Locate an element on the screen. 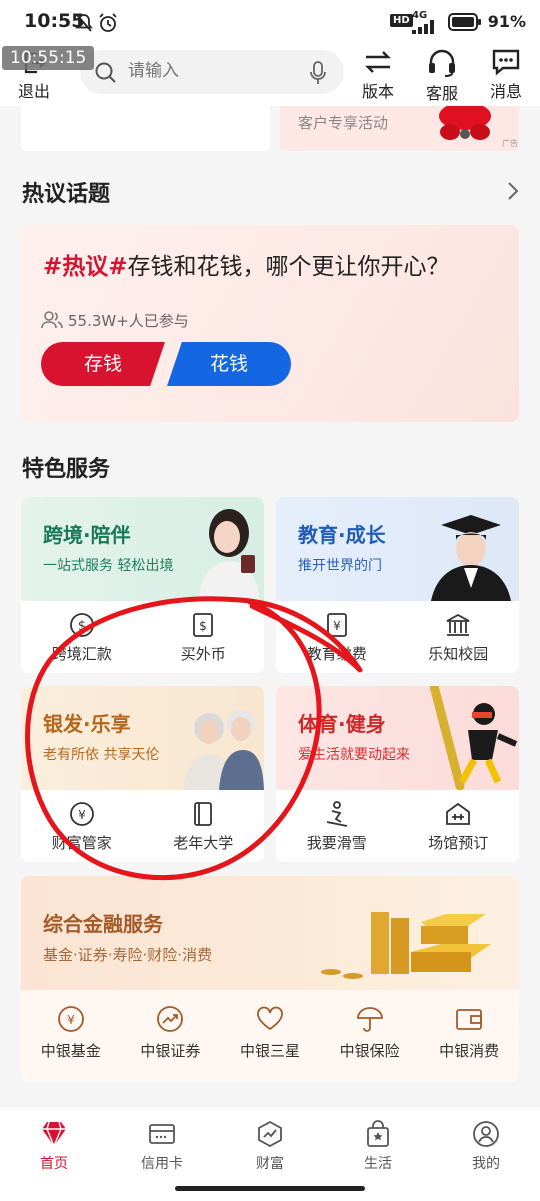 The height and width of the screenshot is (1201, 540). messages-label: 消息 is located at coordinates (505, 91).